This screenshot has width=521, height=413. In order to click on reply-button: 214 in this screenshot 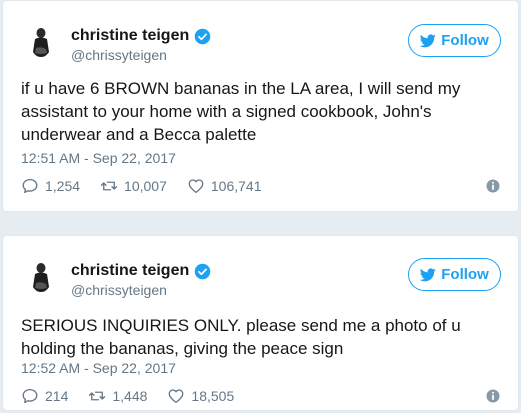, I will do `click(44, 396)`.